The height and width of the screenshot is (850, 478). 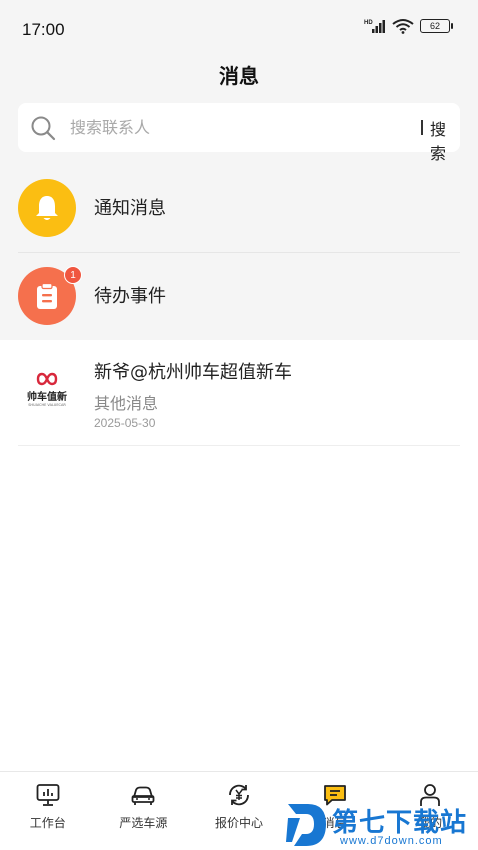 I want to click on watermark-url: www.d7down.com, so click(x=391, y=841).